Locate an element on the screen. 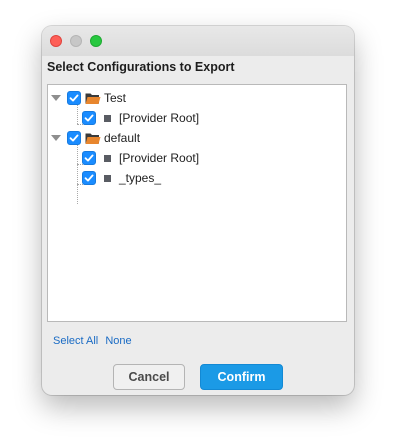 Image resolution: width=402 pixels, height=443 pixels. tree-node-default: default is located at coordinates (197, 138).